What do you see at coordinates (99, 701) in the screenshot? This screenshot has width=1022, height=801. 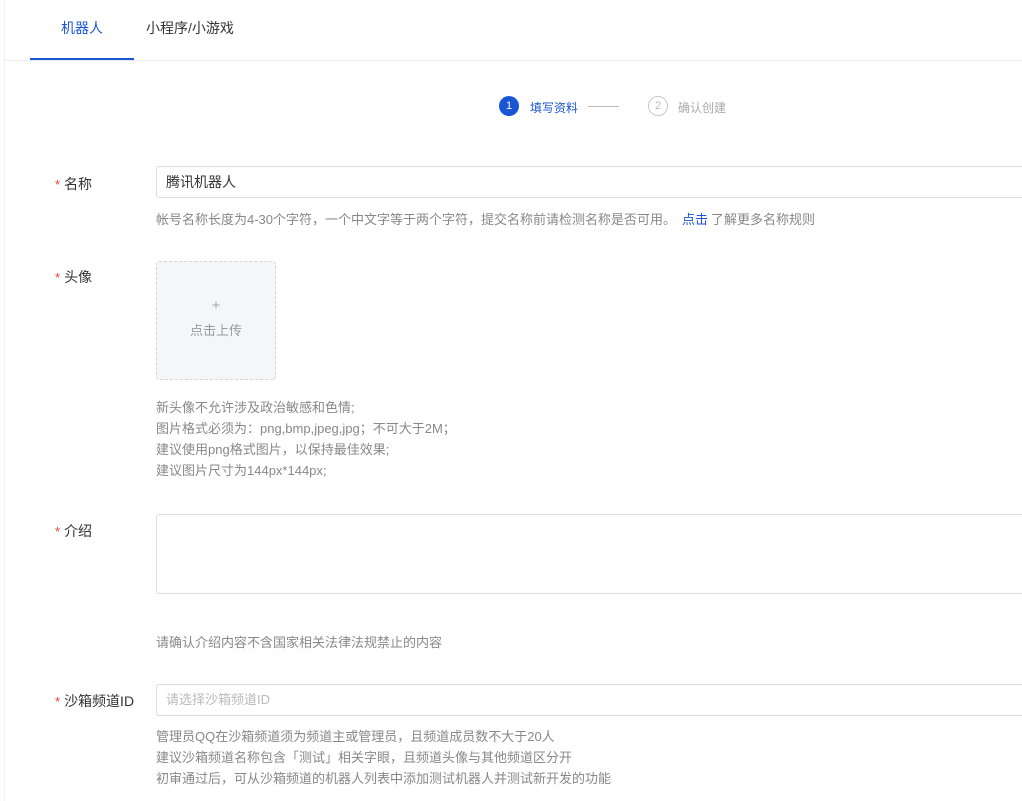 I see `sandbox-channel-label-text: 沙箱频道ID` at bounding box center [99, 701].